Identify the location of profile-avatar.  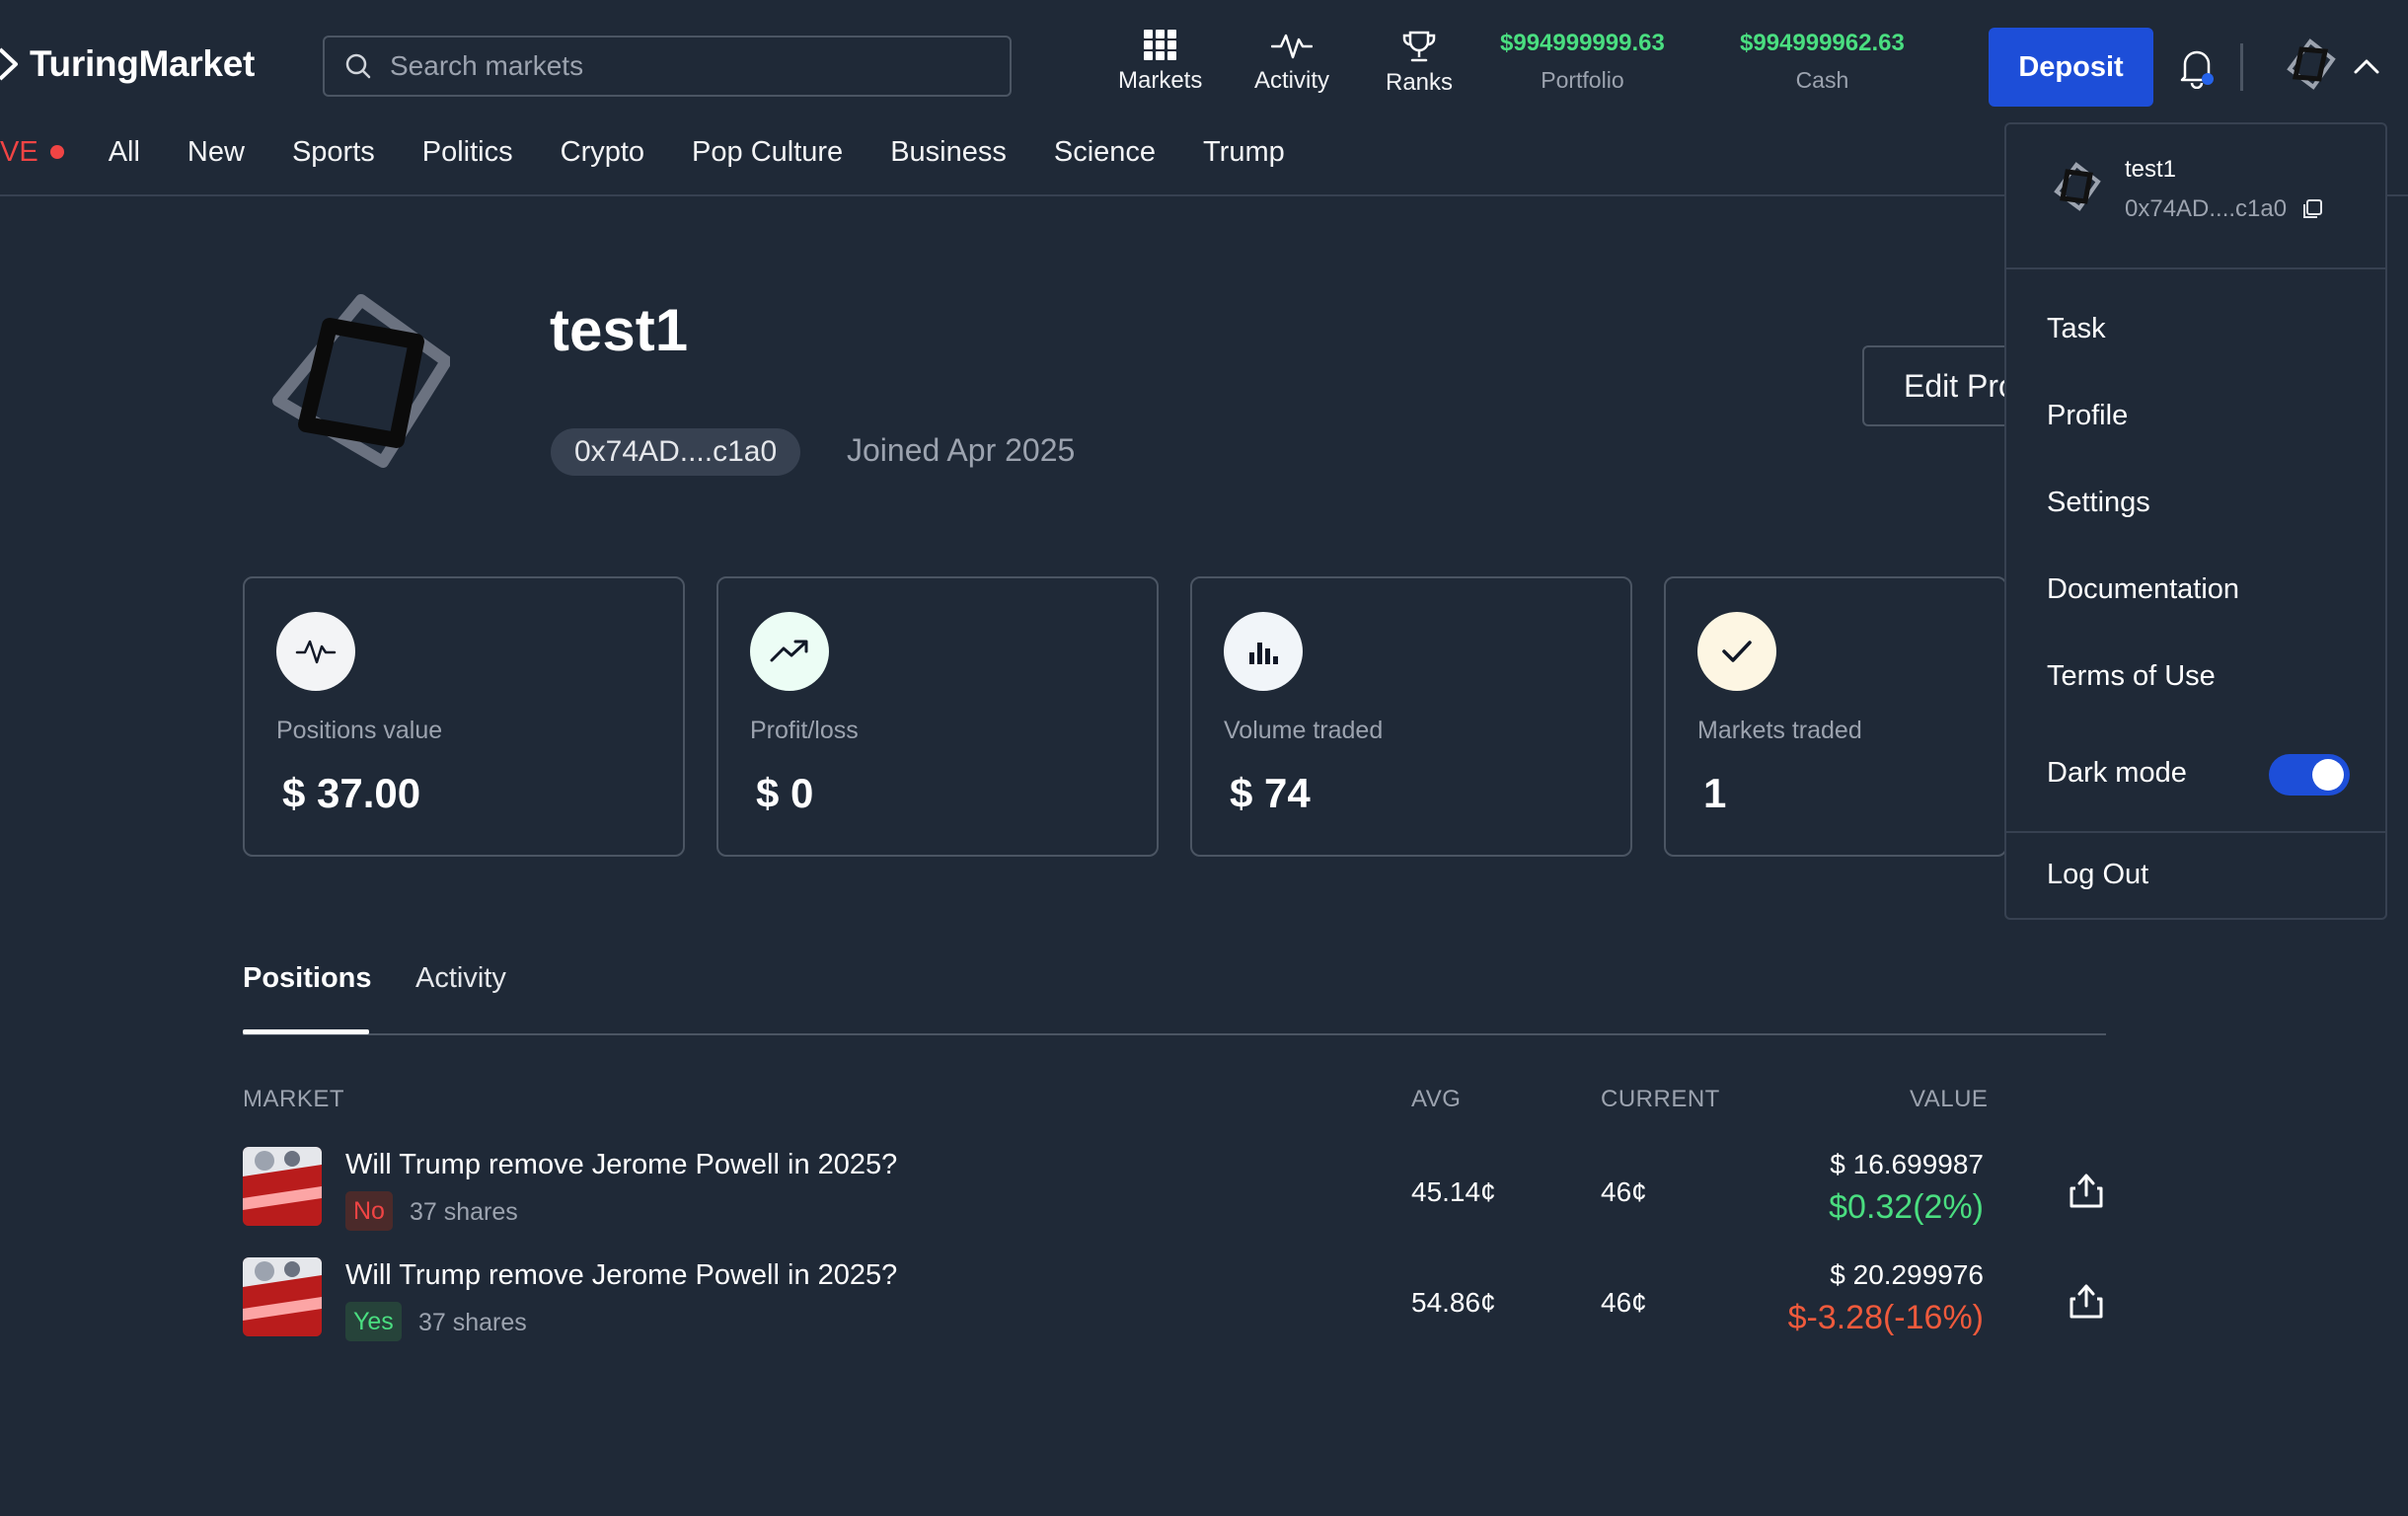
(361, 381).